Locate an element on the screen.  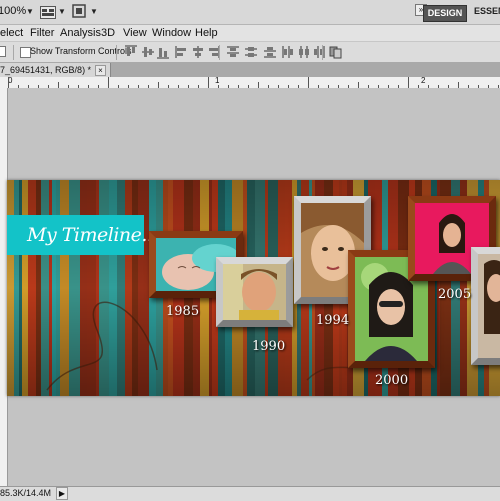
year-label-1994: 1994 is located at coordinates (333, 320).